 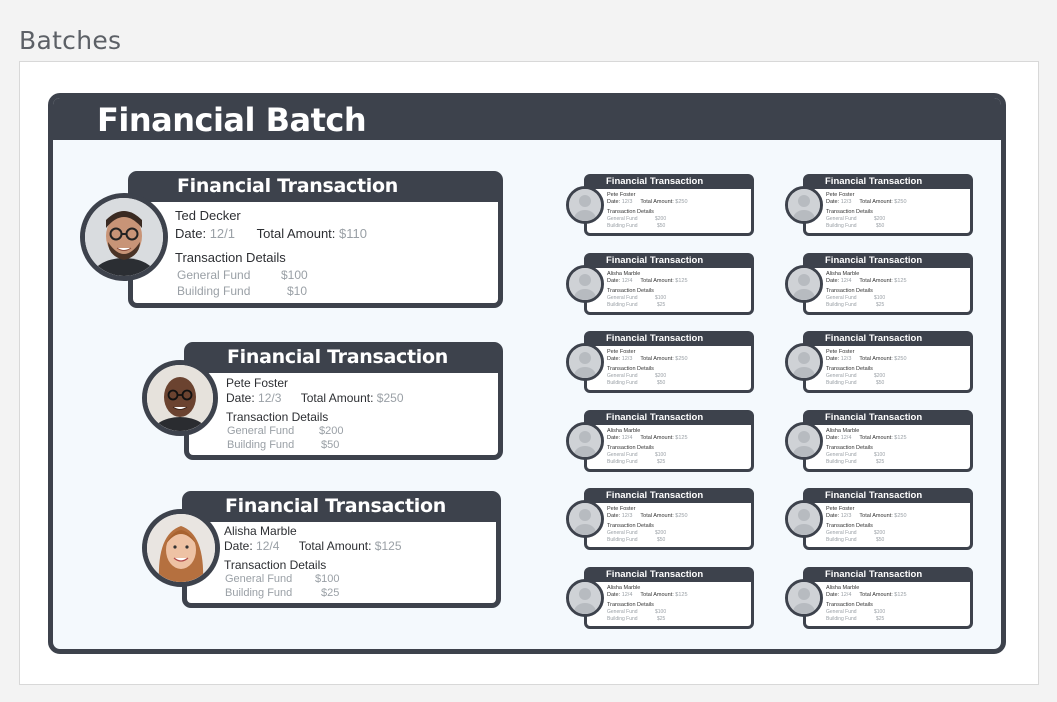 I want to click on date-value: 12/3, so click(x=627, y=516).